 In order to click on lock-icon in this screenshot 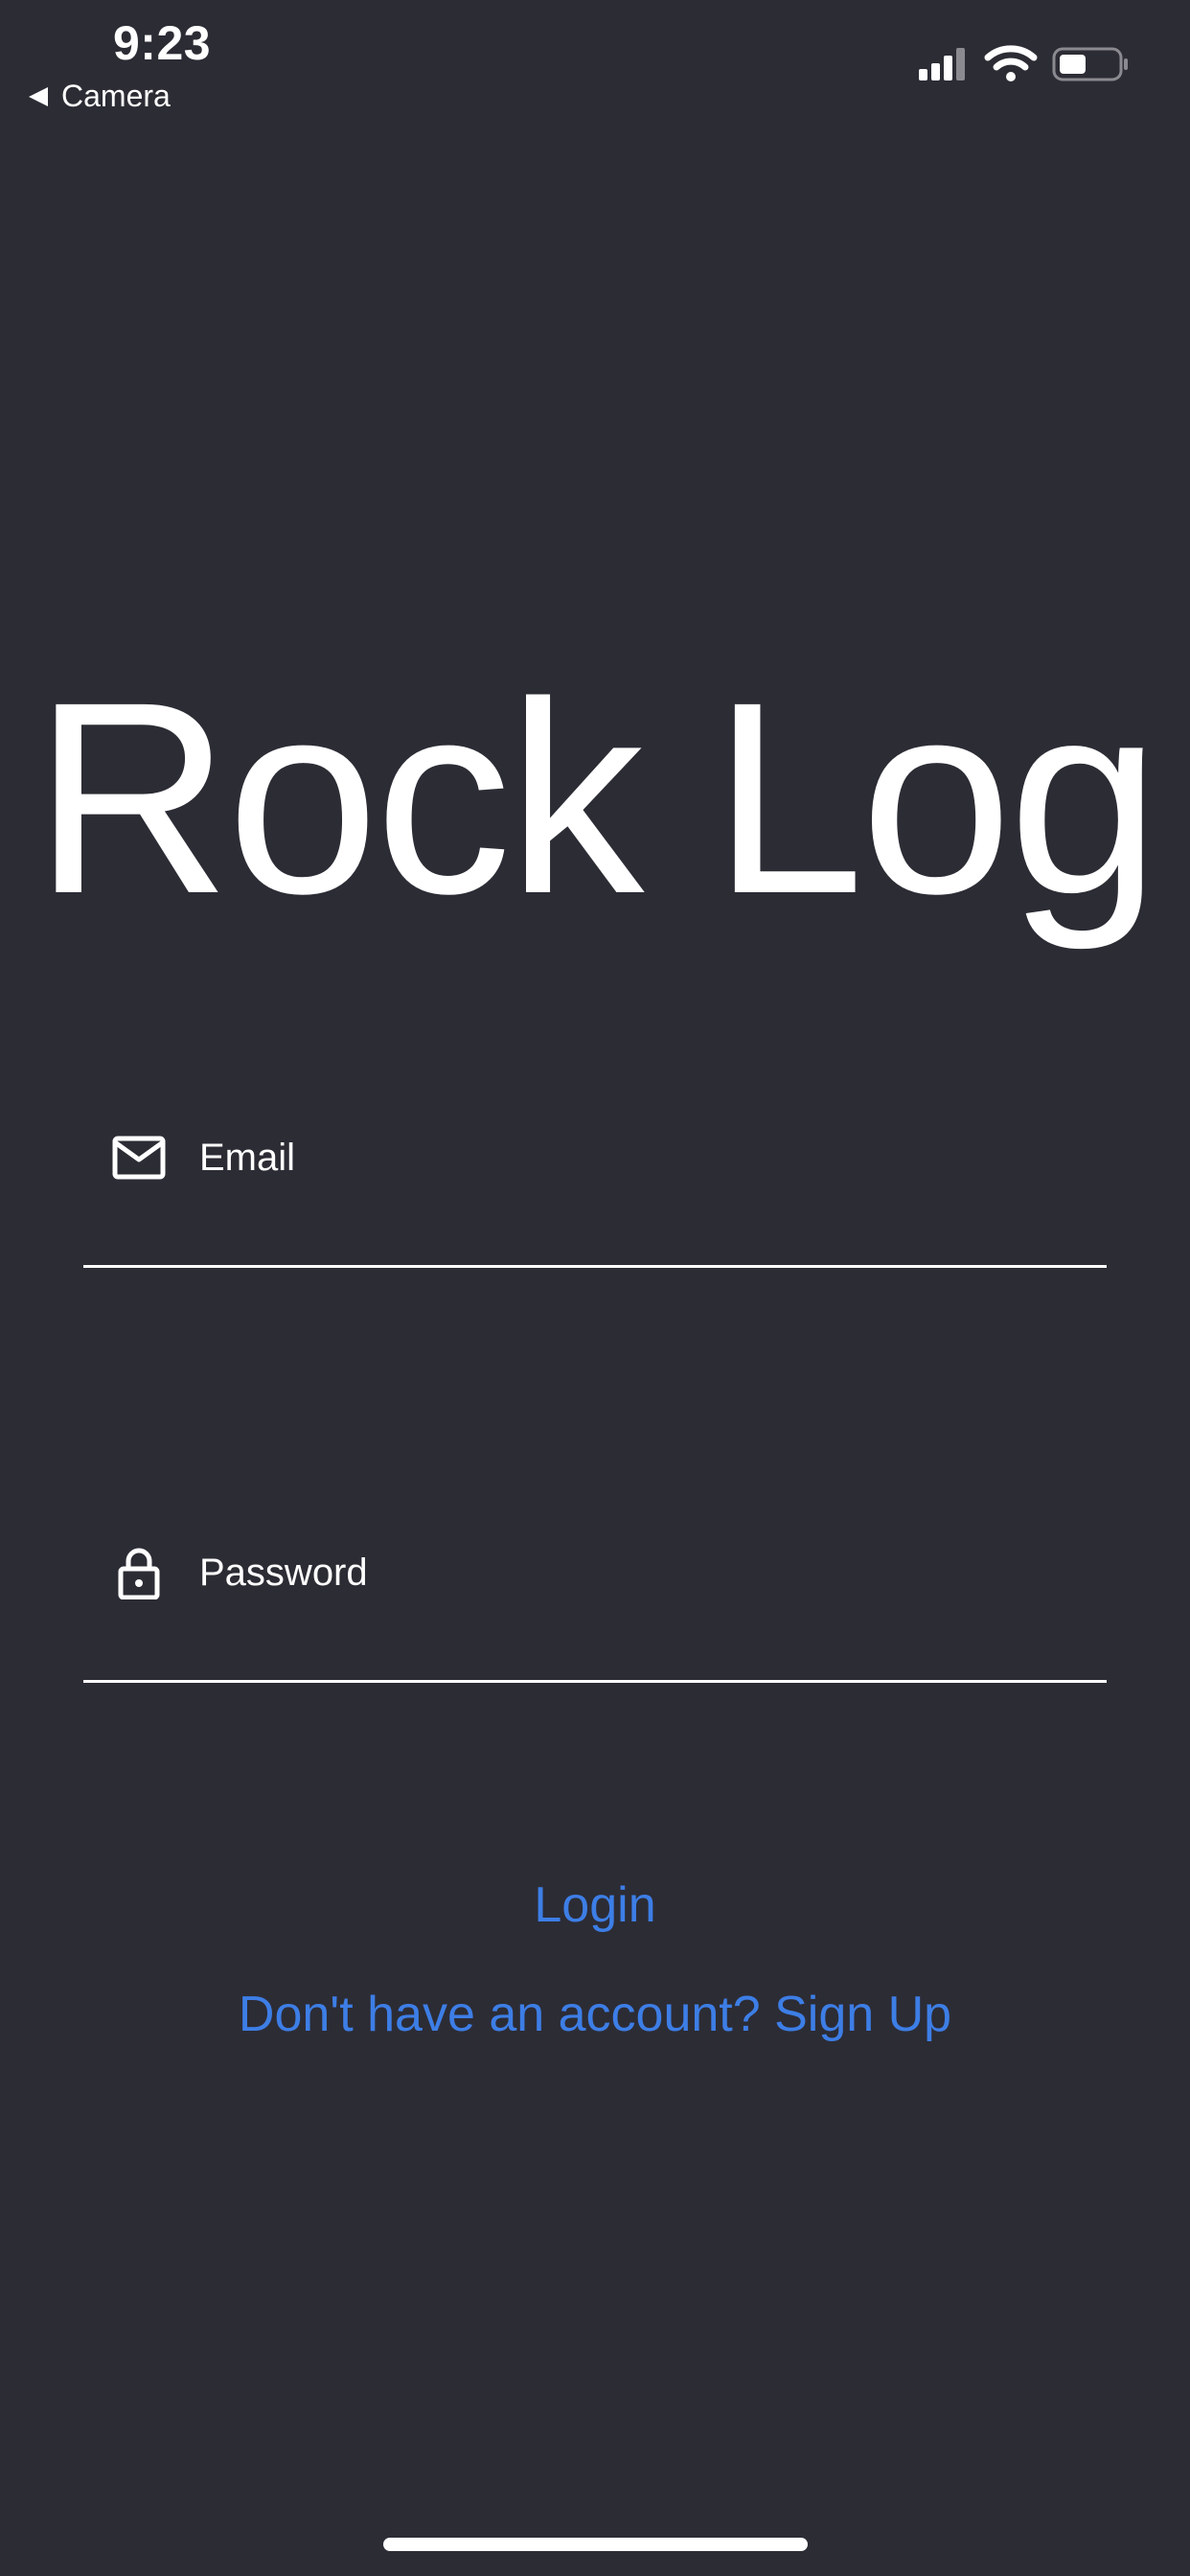, I will do `click(139, 1573)`.